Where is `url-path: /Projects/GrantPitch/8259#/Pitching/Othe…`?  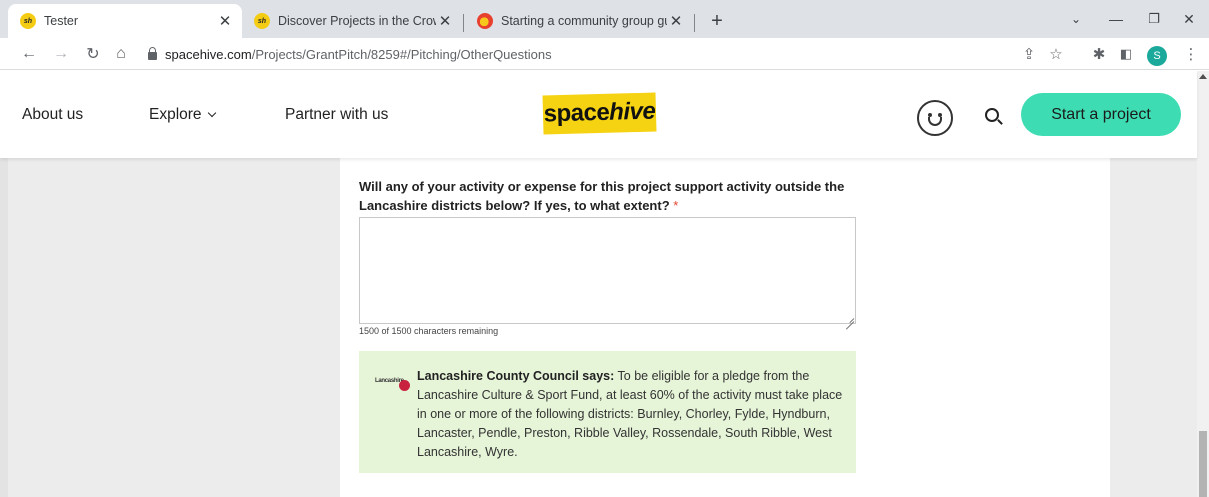
url-path: /Projects/GrantPitch/8259#/Pitching/Othe… is located at coordinates (401, 54).